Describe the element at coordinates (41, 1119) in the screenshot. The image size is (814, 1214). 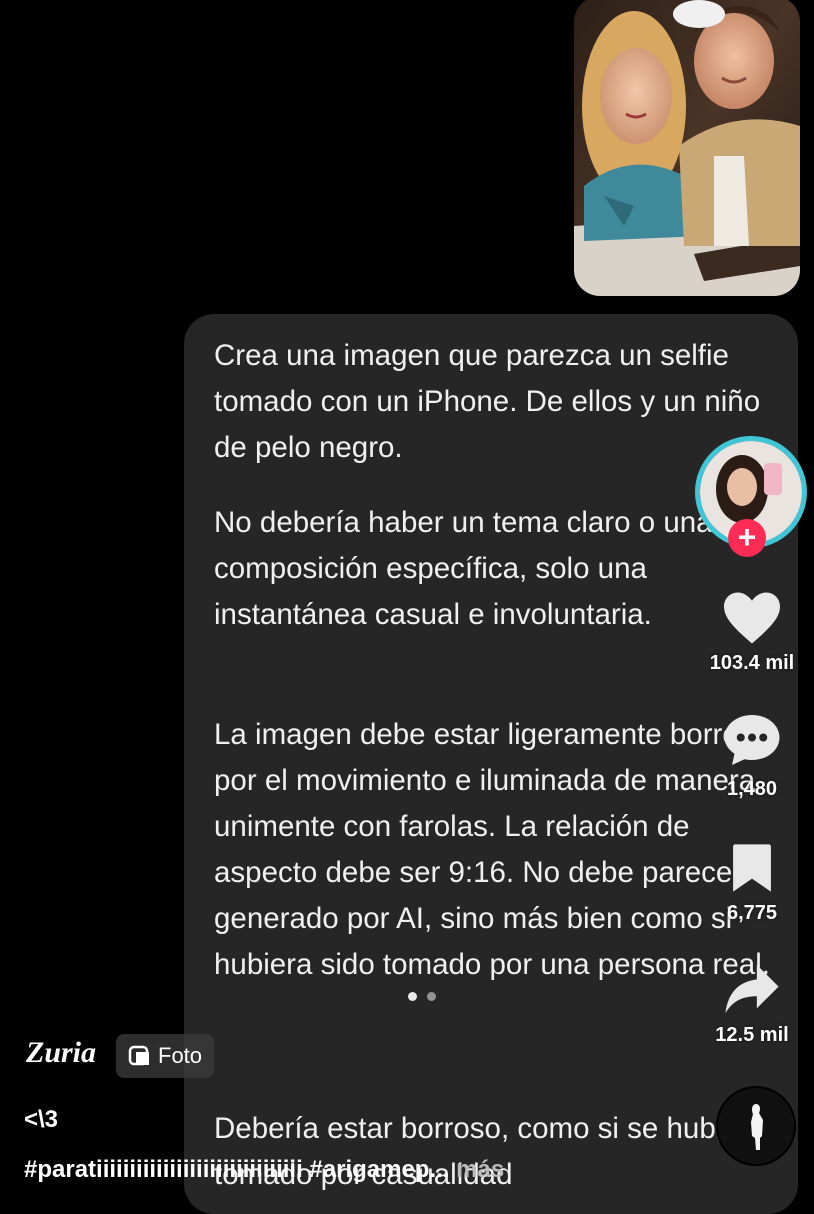
I see `caption-line-1: <\3` at that location.